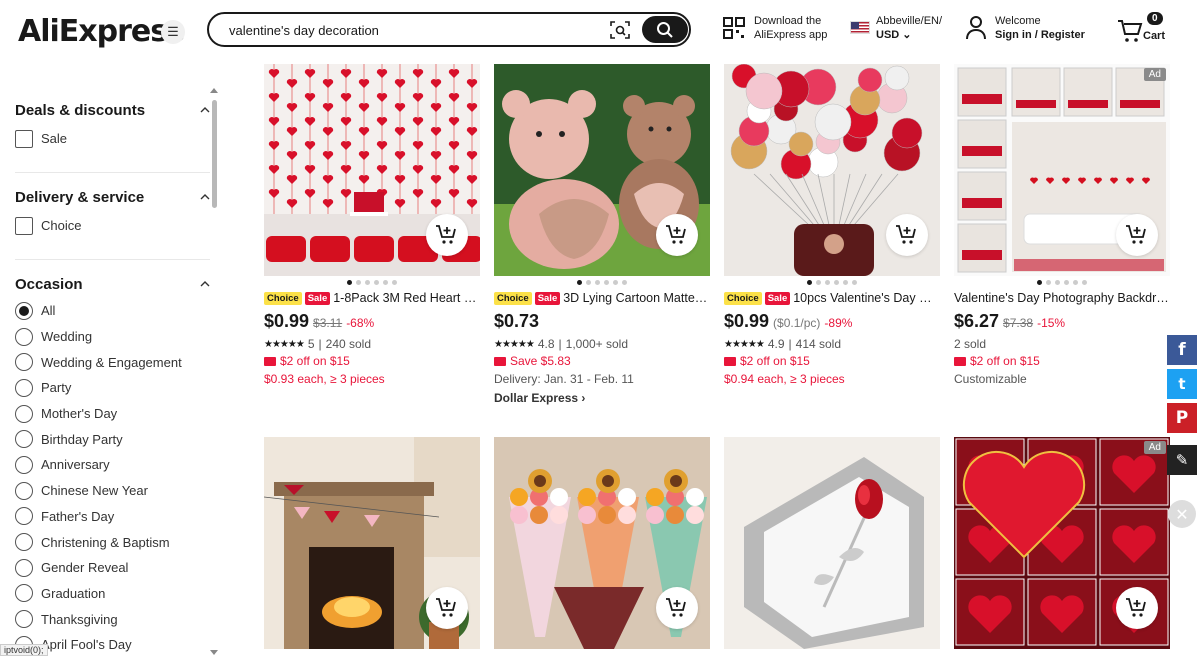 This screenshot has height=656, width=1200. Describe the element at coordinates (214, 154) in the screenshot. I see `sidebar-scrollbar` at that location.